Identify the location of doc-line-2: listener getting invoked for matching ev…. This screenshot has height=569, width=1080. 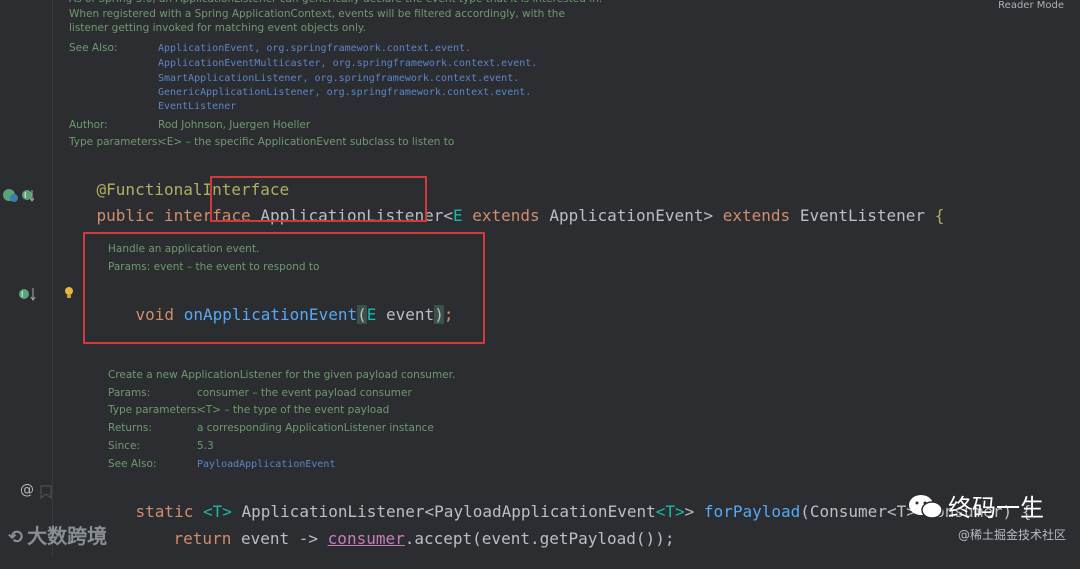
(217, 28).